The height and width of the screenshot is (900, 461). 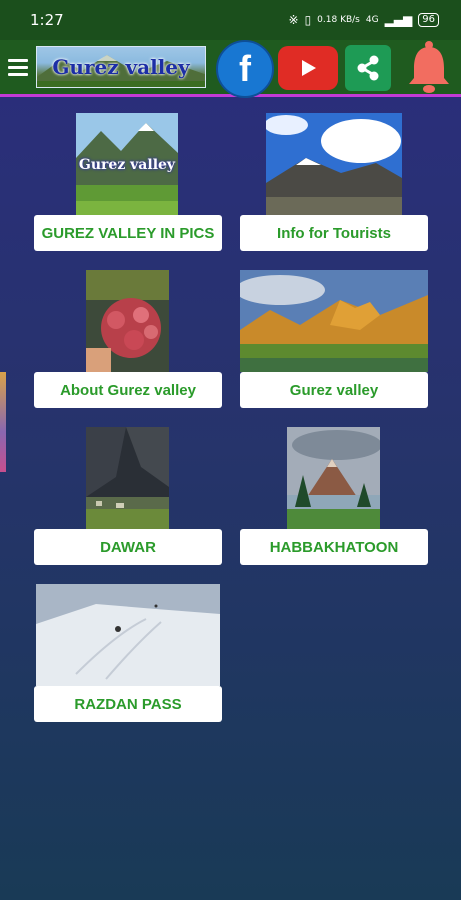 I want to click on facebook-glyph: f, so click(x=245, y=68).